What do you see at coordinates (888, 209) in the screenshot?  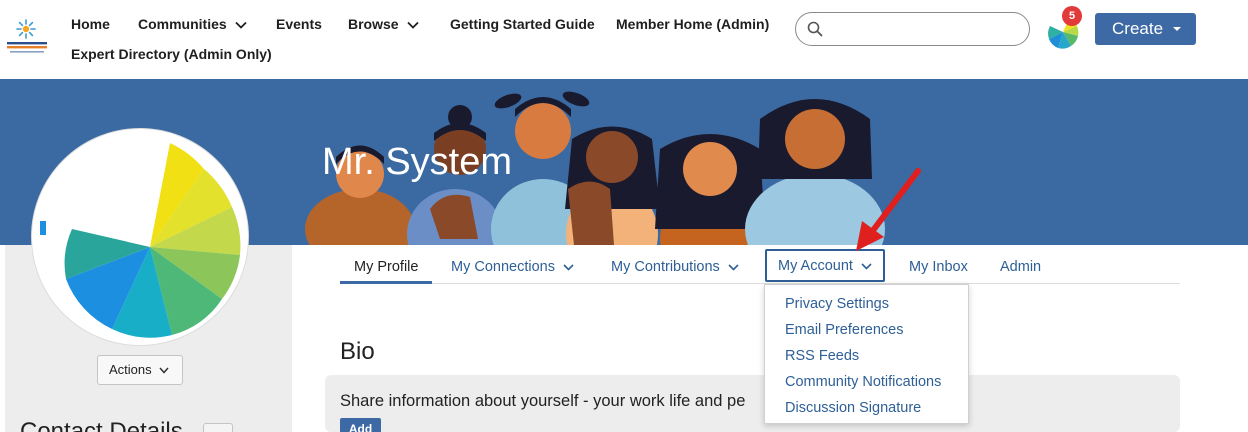 I see `red-arrow-annotation` at bounding box center [888, 209].